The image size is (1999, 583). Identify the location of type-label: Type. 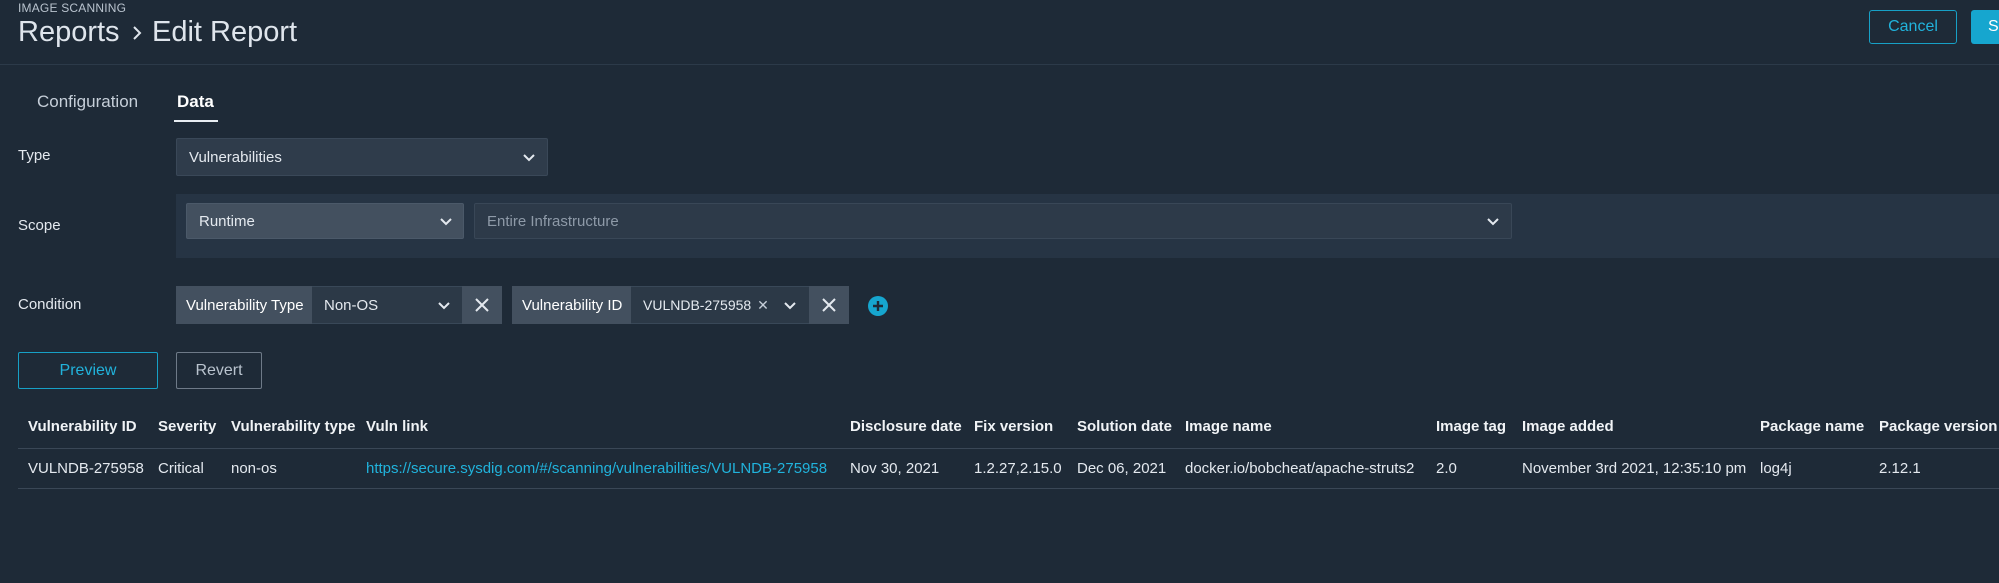
(34, 155).